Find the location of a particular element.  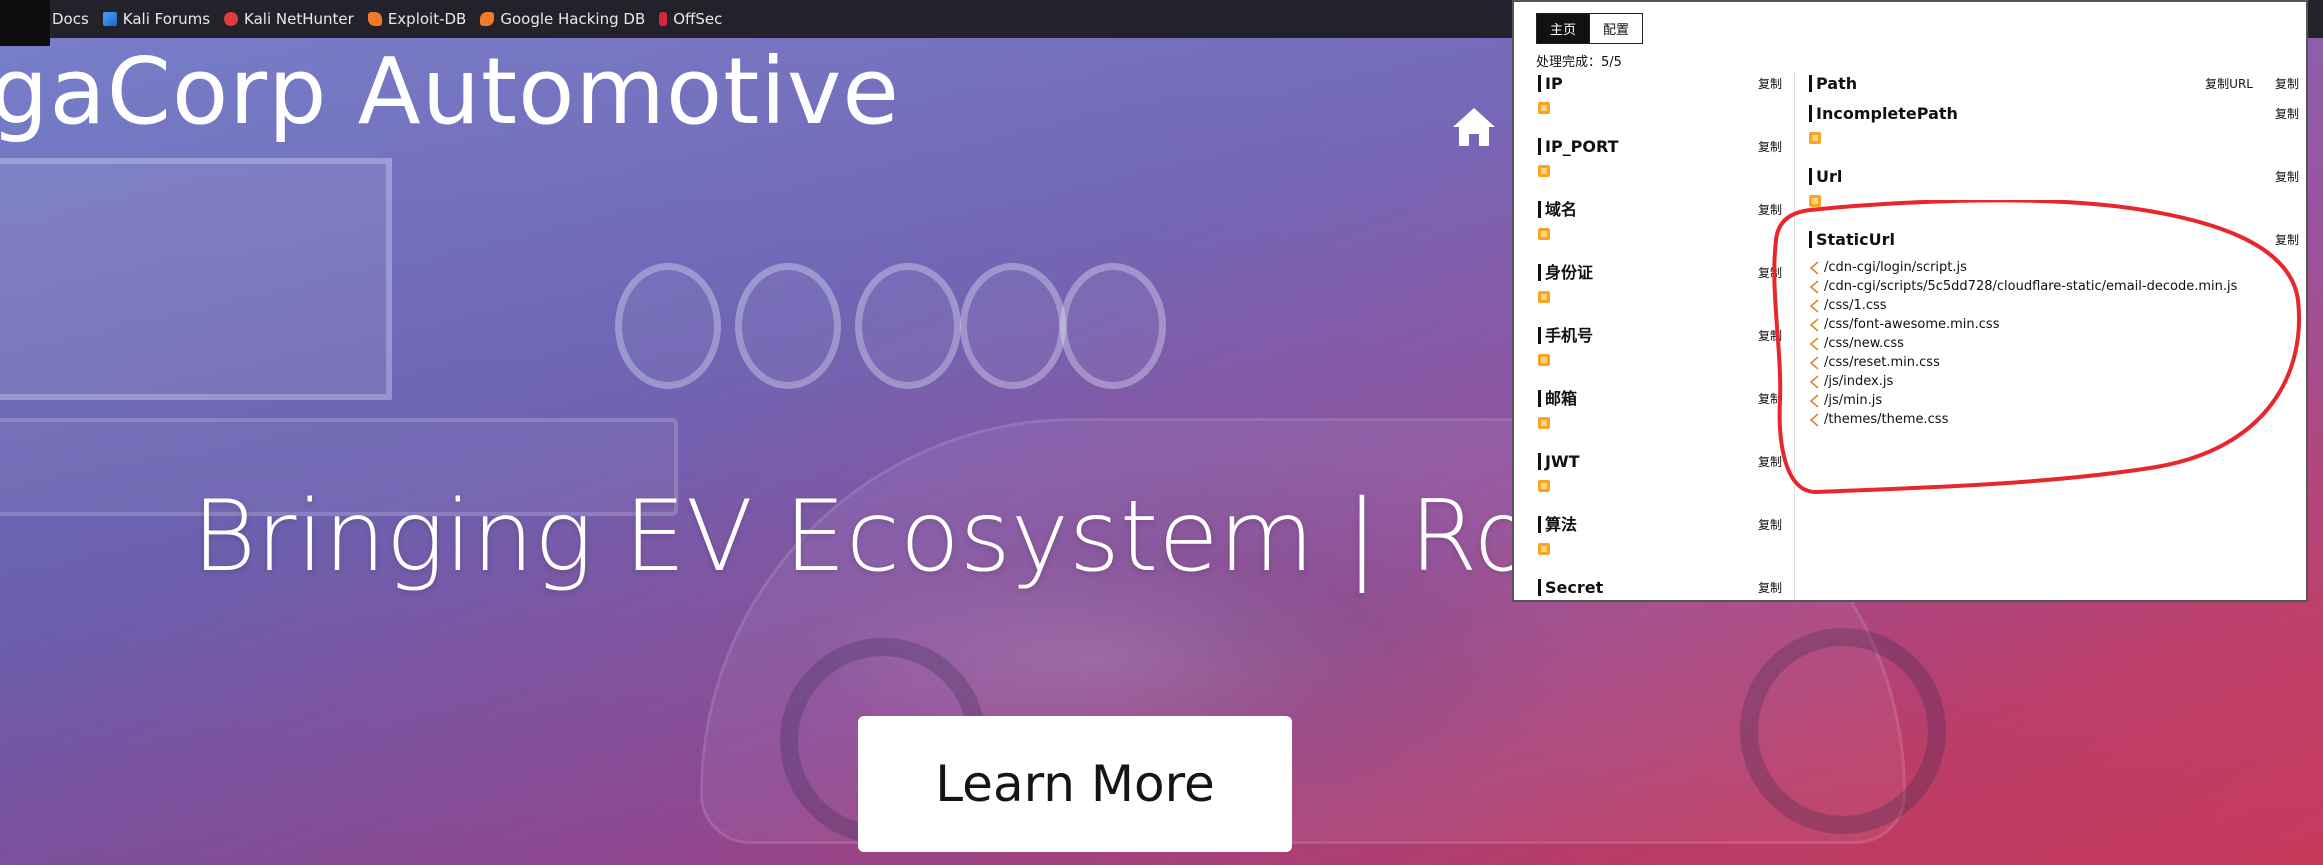

bookmark-offsec: OffSec is located at coordinates (690, 19).